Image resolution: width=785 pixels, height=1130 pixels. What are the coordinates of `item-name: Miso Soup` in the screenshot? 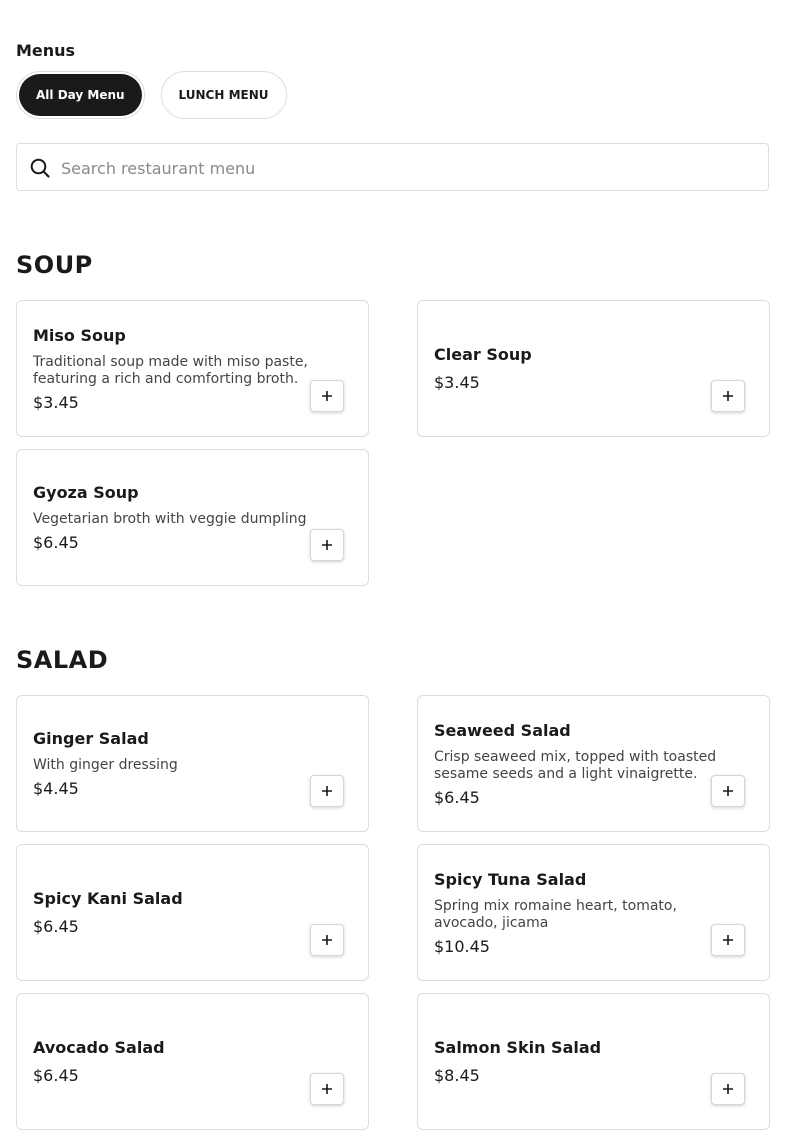 It's located at (79, 335).